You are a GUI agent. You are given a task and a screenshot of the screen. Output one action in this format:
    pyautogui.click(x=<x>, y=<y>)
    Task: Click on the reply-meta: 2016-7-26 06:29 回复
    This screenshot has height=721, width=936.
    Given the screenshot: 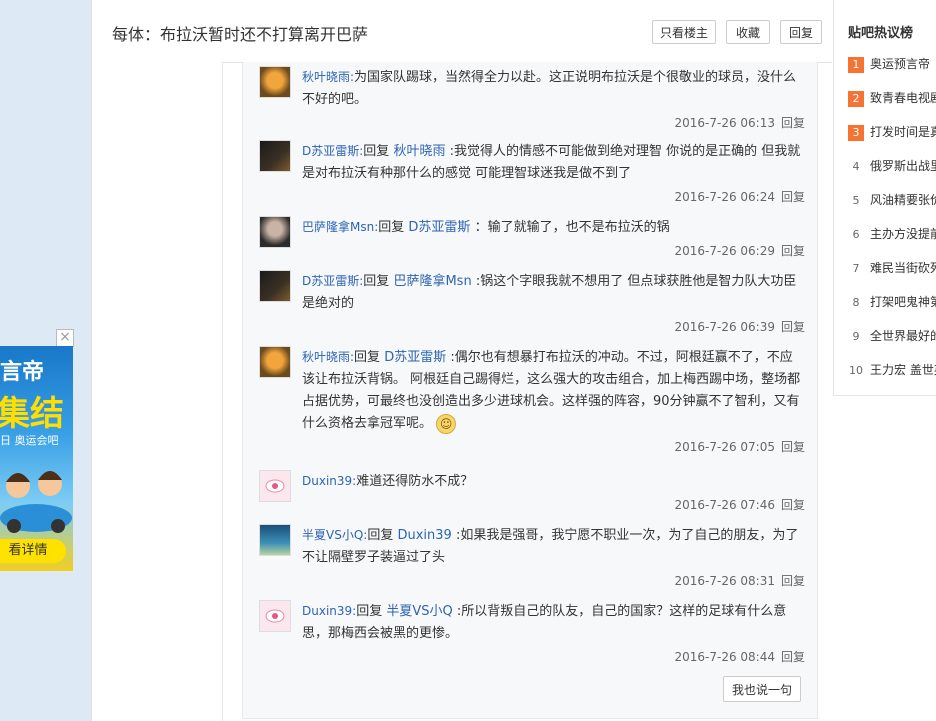 What is the action you would take?
    pyautogui.click(x=739, y=250)
    